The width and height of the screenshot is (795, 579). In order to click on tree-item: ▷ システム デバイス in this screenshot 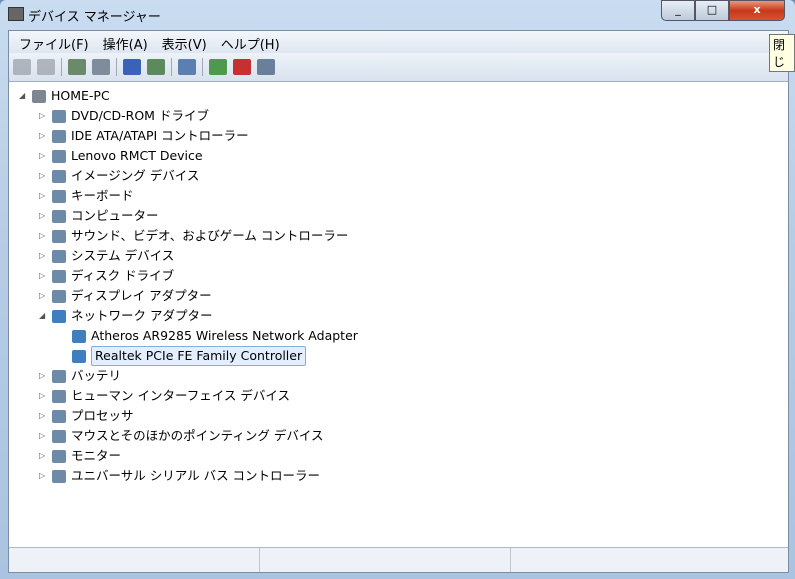, I will do `click(106, 256)`.